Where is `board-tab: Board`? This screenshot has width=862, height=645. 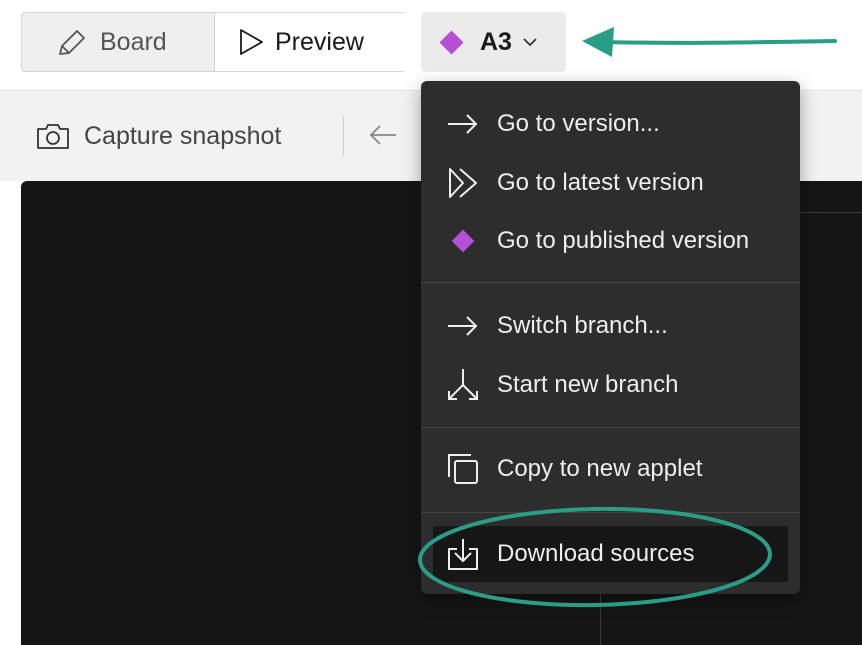
board-tab: Board is located at coordinates (118, 42).